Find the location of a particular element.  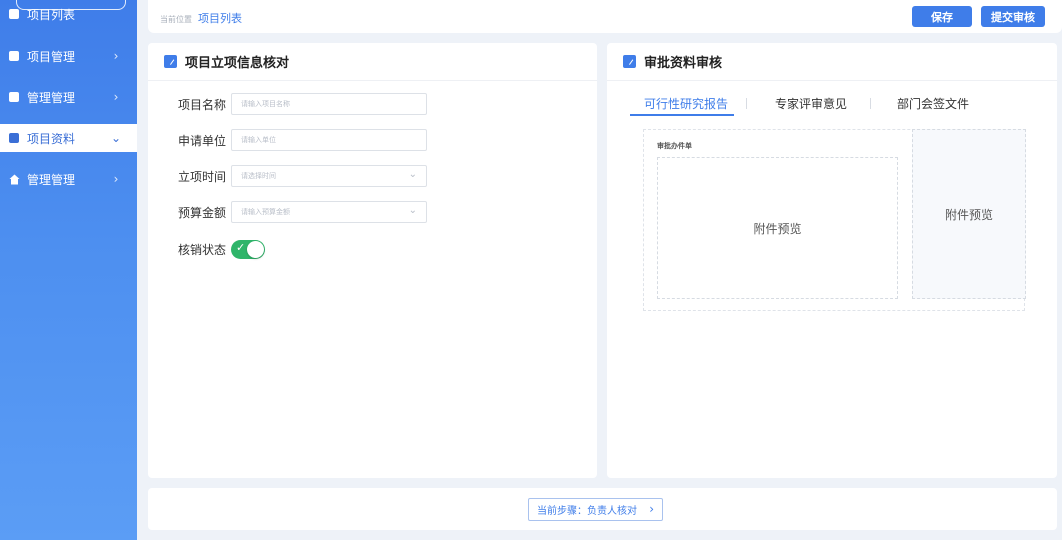

step-label: 当前步骤：负责人核对 is located at coordinates (587, 511).